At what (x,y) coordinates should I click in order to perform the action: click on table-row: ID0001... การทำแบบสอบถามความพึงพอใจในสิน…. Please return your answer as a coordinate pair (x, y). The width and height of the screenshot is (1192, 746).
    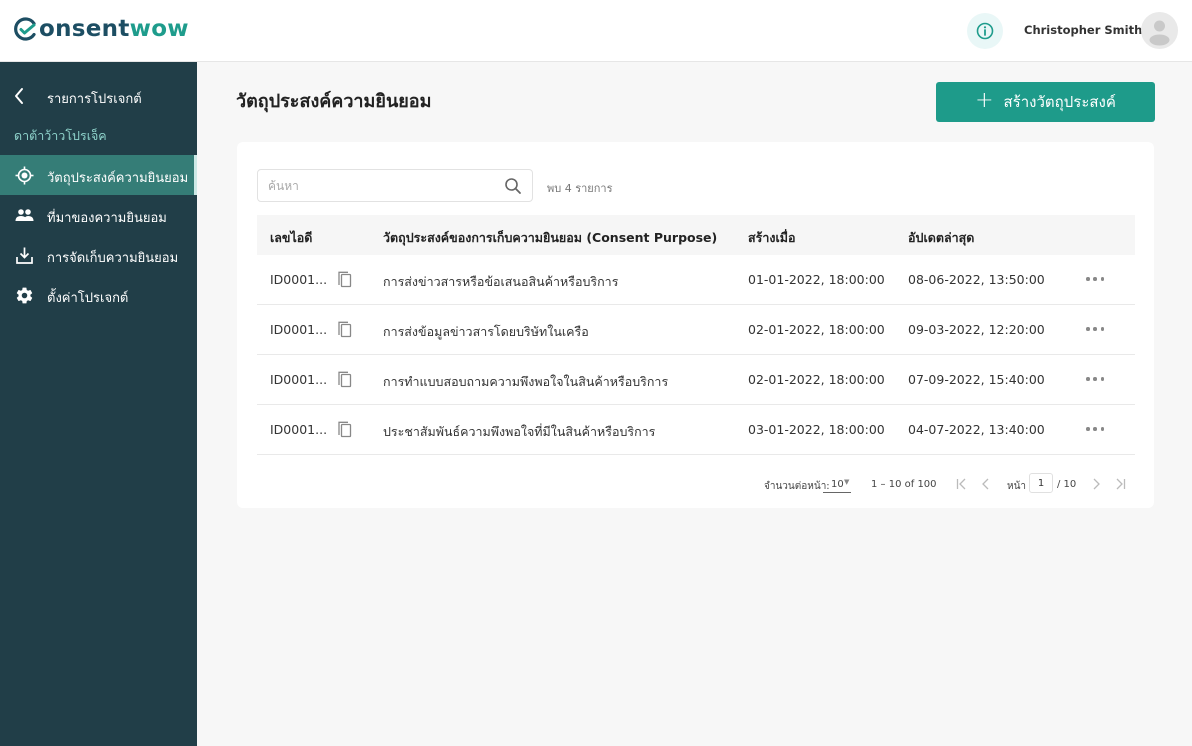
    Looking at the image, I should click on (696, 380).